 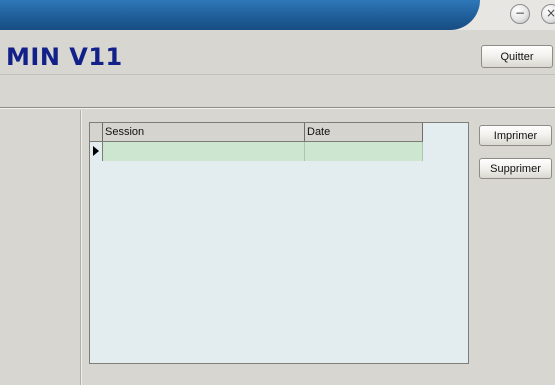 What do you see at coordinates (520, 14) in the screenshot?
I see `minimize-icon: −` at bounding box center [520, 14].